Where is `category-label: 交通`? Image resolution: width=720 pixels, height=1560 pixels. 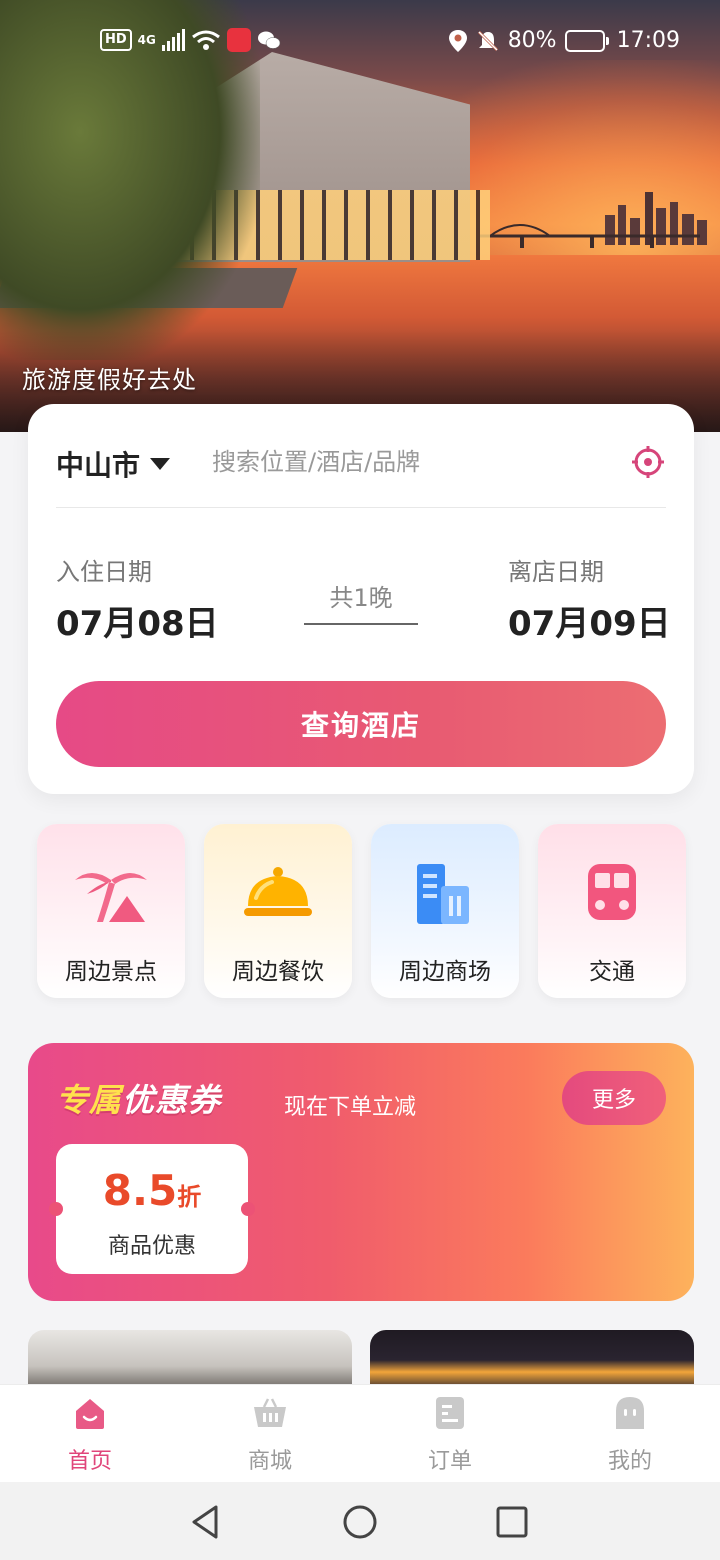 category-label: 交通 is located at coordinates (612, 972).